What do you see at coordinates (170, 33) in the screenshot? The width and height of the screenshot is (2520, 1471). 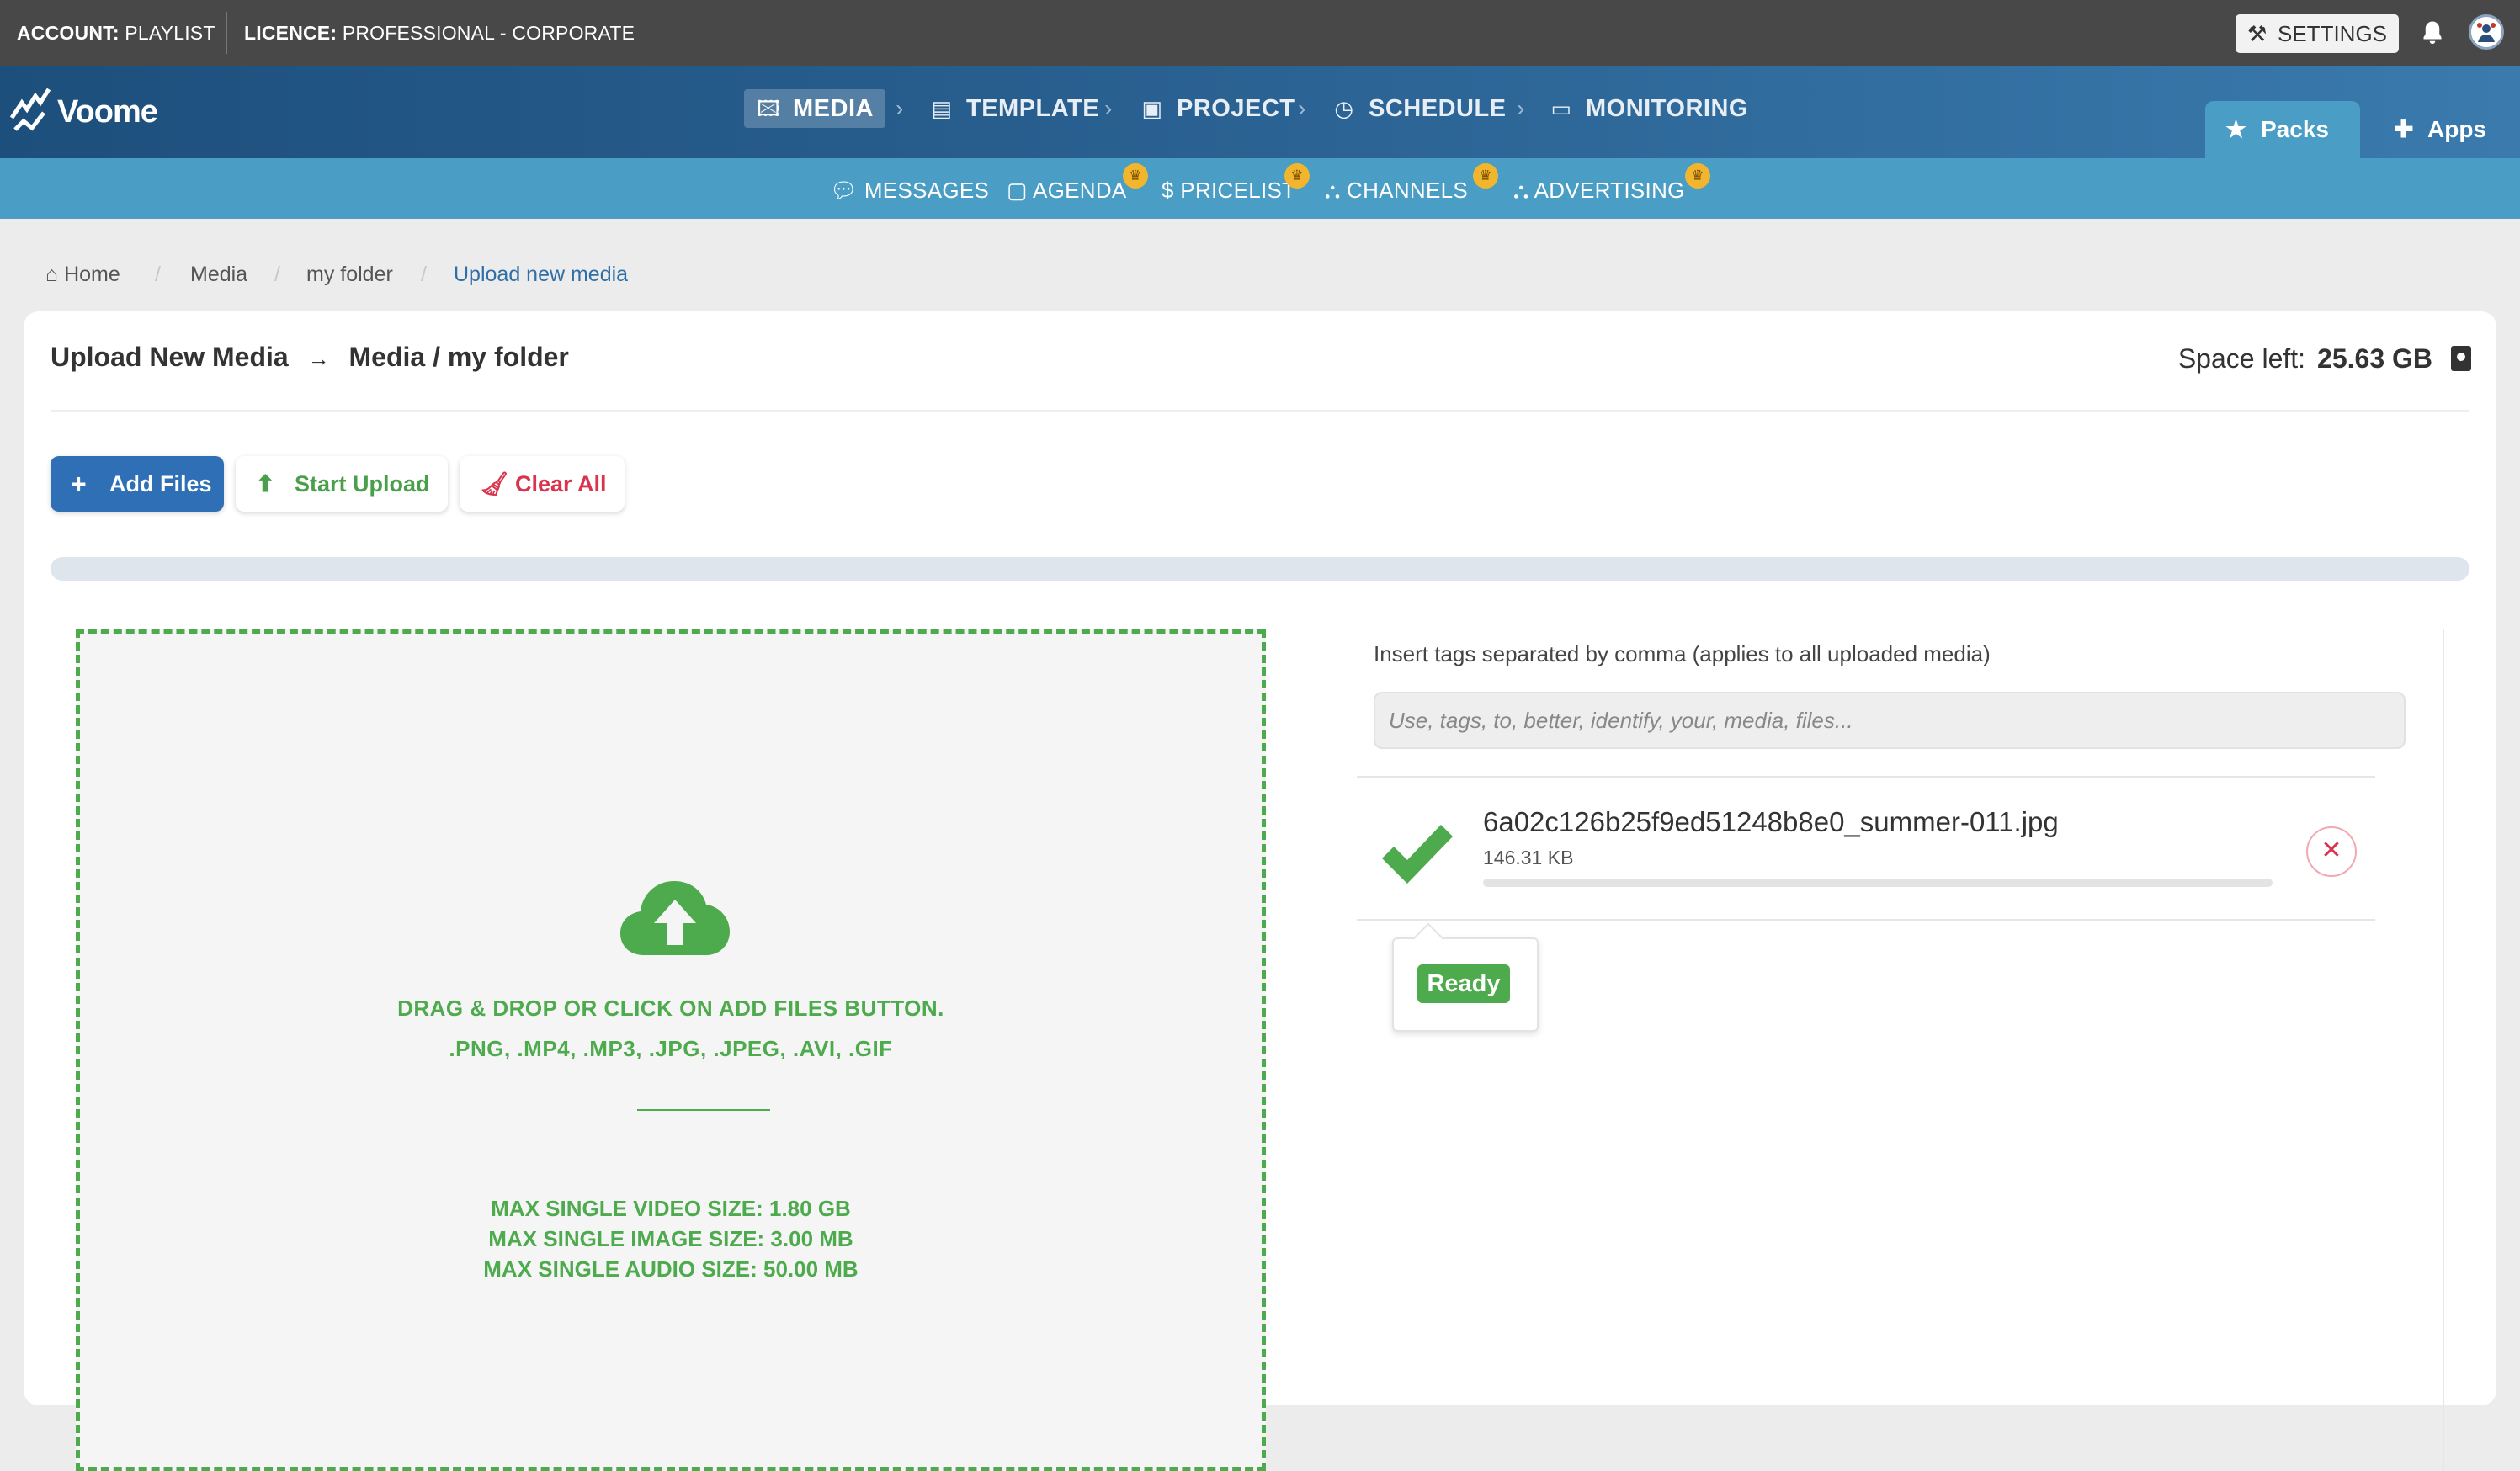 I see `account-value: PLAYLIST` at bounding box center [170, 33].